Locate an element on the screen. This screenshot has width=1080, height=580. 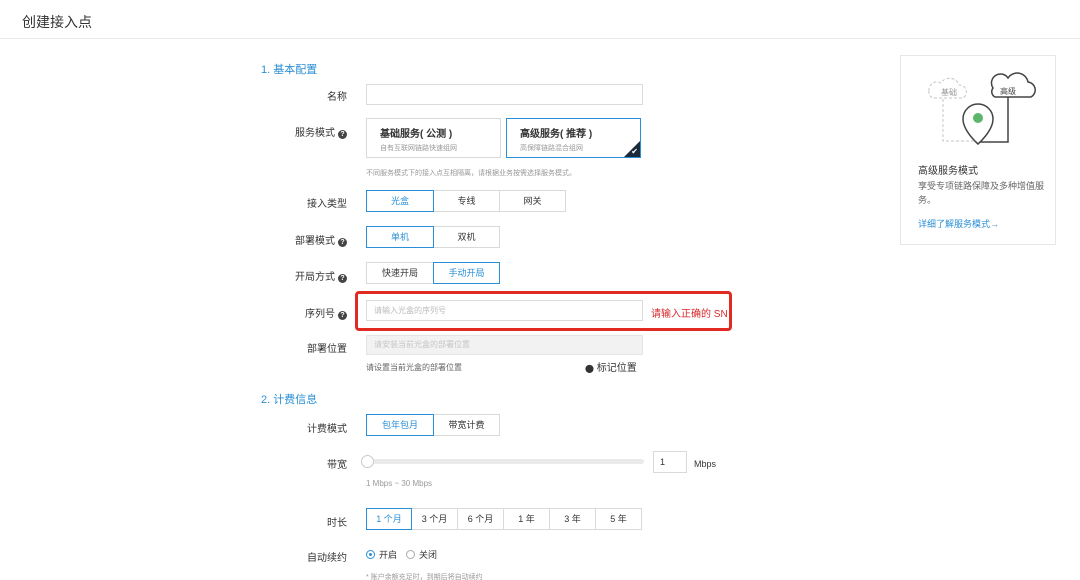
open-mode-label: 开局方式? is located at coordinates (287, 275).